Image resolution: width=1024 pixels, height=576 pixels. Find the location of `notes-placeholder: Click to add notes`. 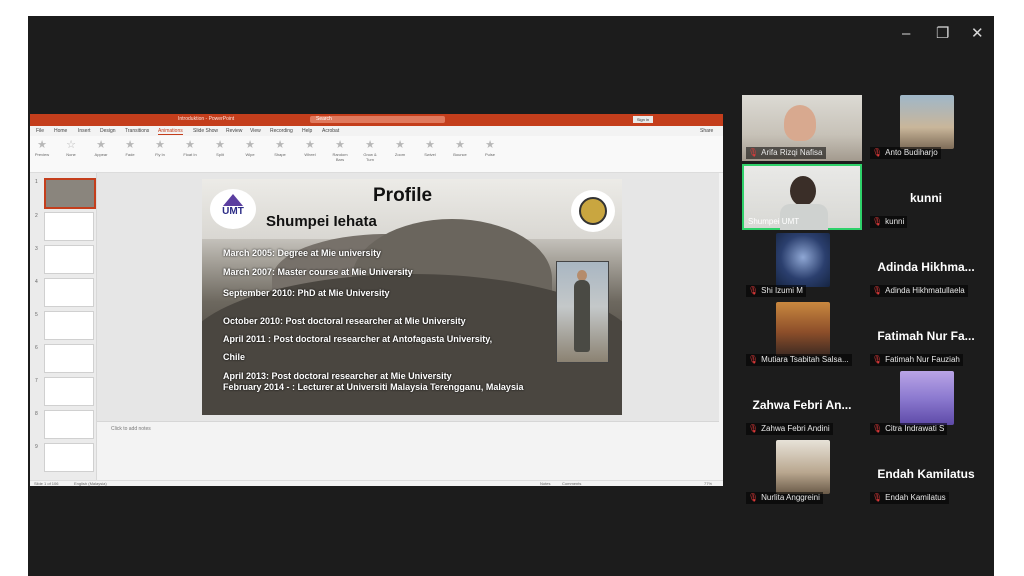

notes-placeholder: Click to add notes is located at coordinates (131, 429).